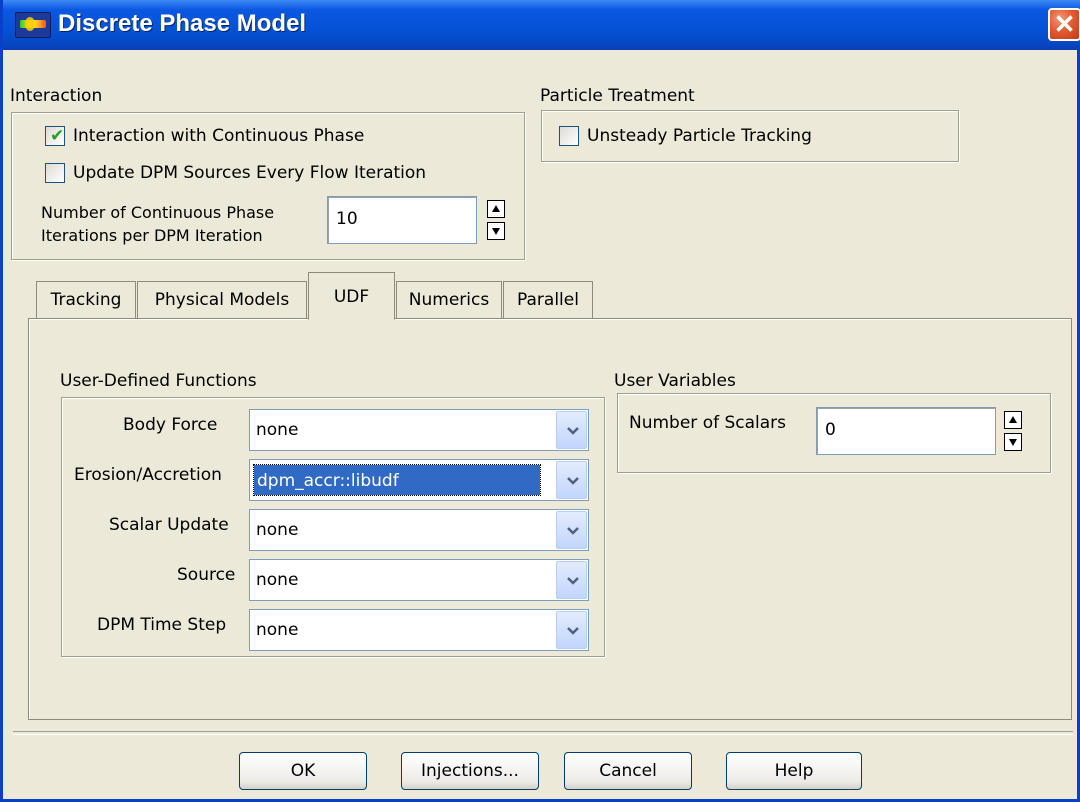 This screenshot has height=802, width=1080. I want to click on scalar-update-select: none, so click(419, 530).